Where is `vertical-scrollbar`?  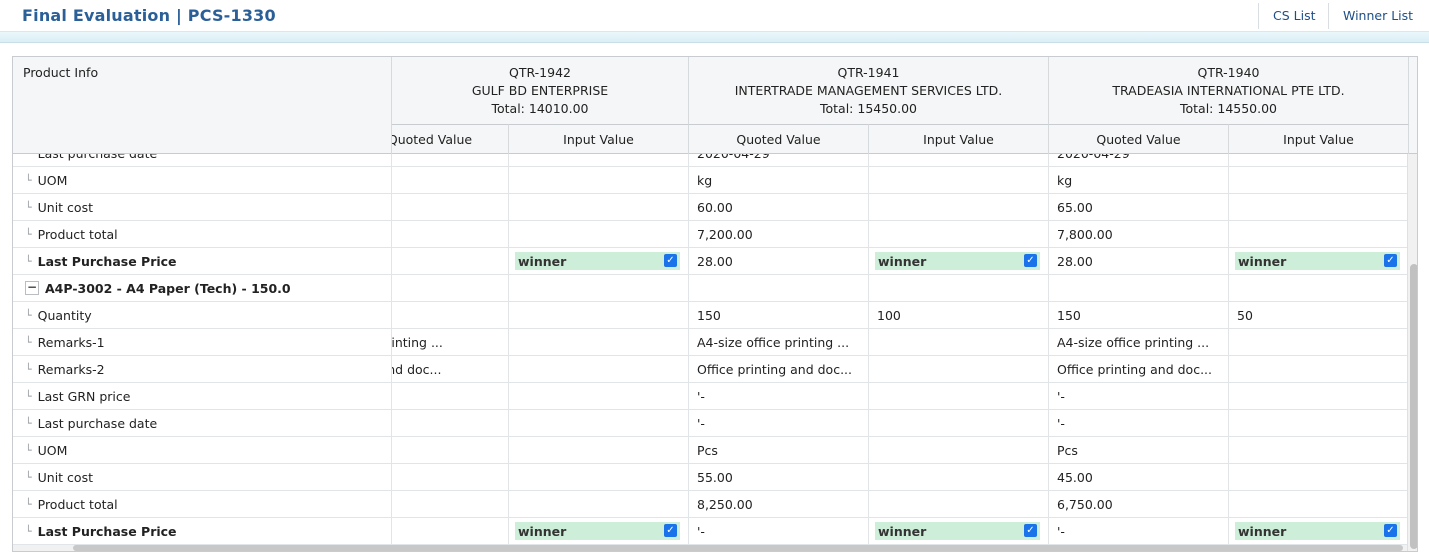
vertical-scrollbar is located at coordinates (1412, 352).